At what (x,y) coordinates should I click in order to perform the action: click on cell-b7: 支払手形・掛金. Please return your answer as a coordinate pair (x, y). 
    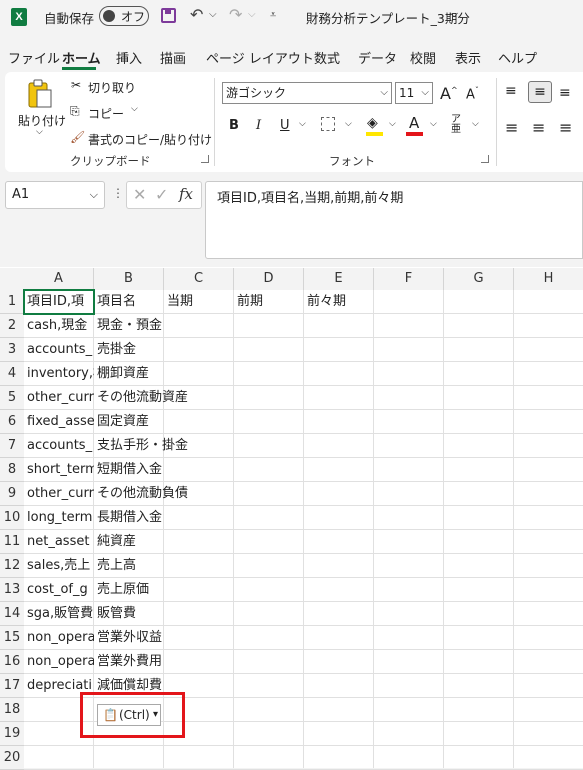
    Looking at the image, I should click on (141, 446).